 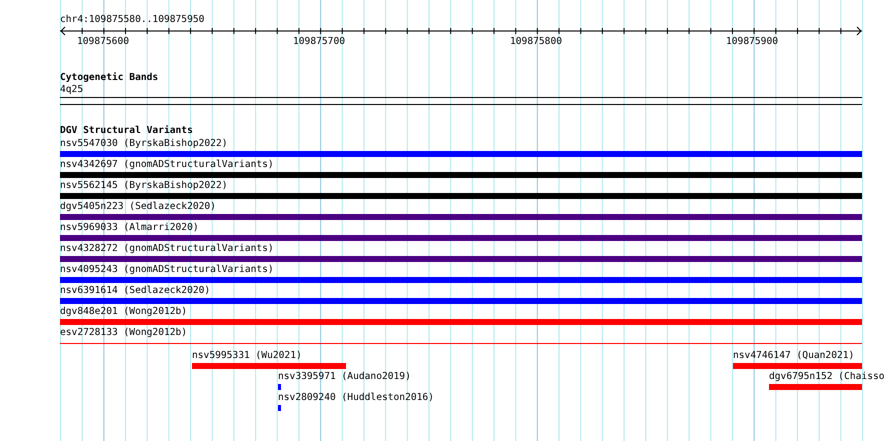 I want to click on tick-label: 109875700, so click(x=319, y=42).